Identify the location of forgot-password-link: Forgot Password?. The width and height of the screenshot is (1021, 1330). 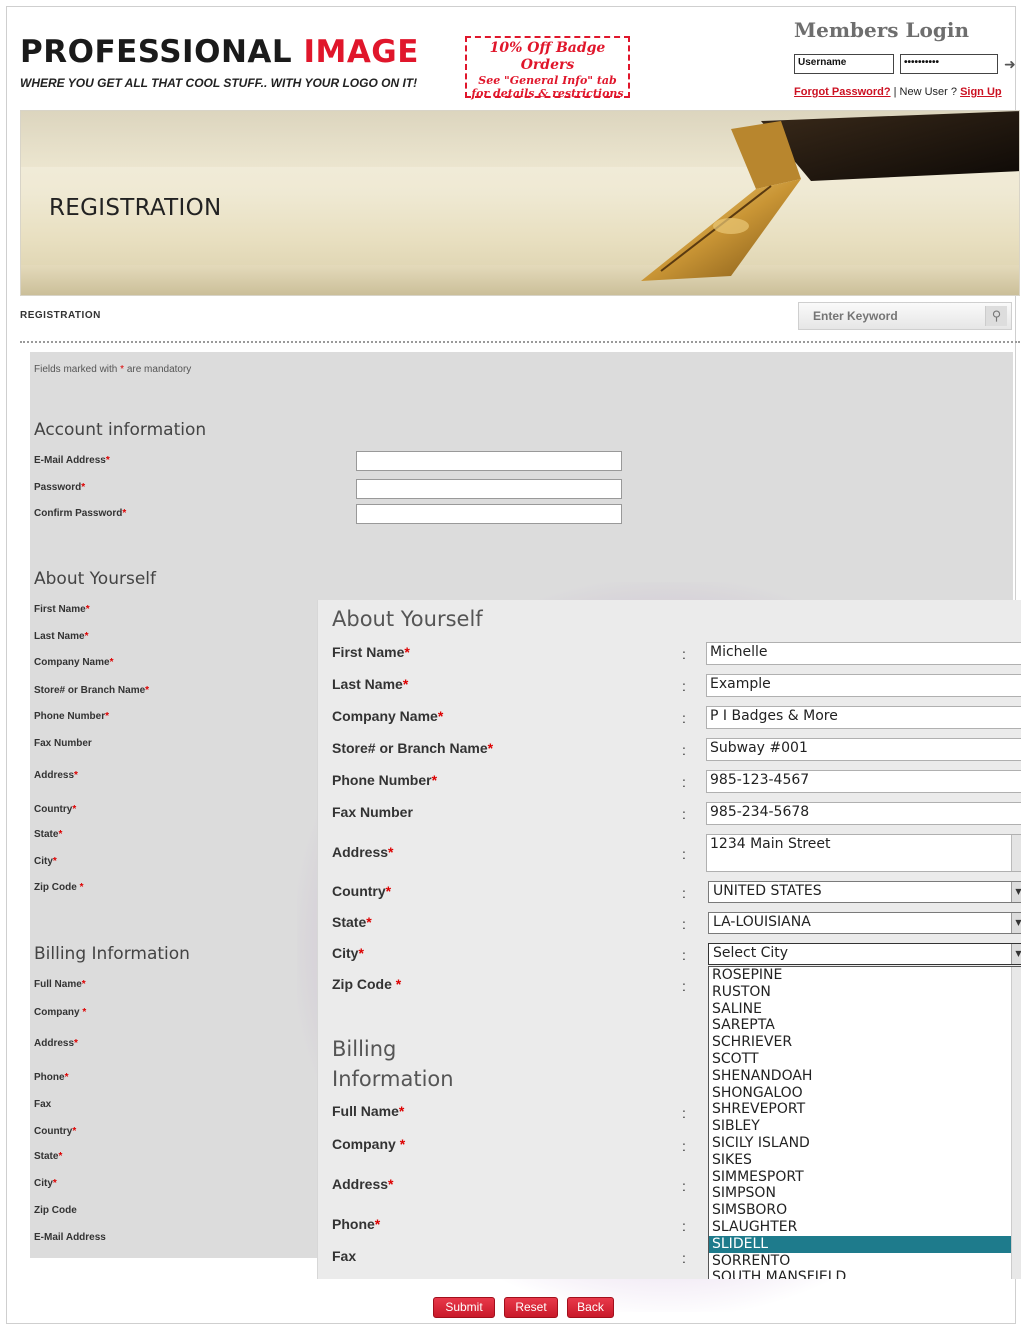
(842, 92).